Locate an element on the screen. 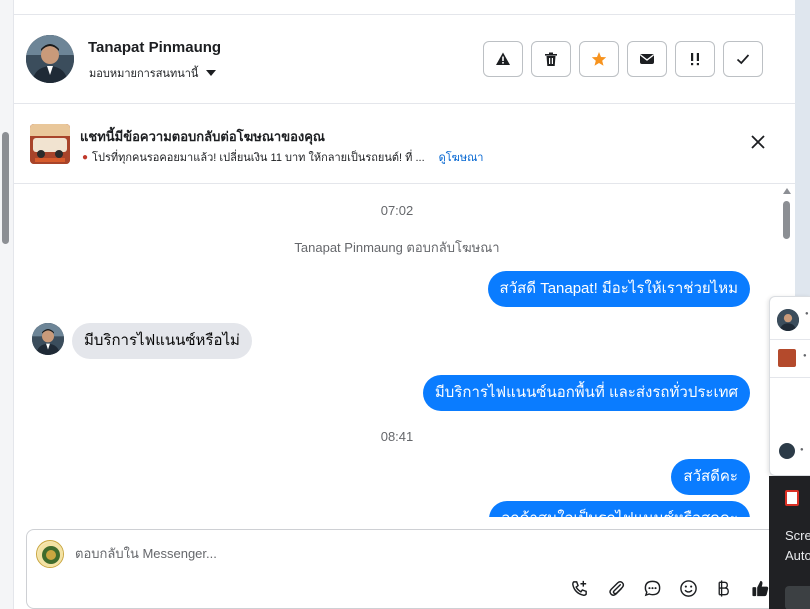 The image size is (810, 609). delete-button is located at coordinates (551, 59).